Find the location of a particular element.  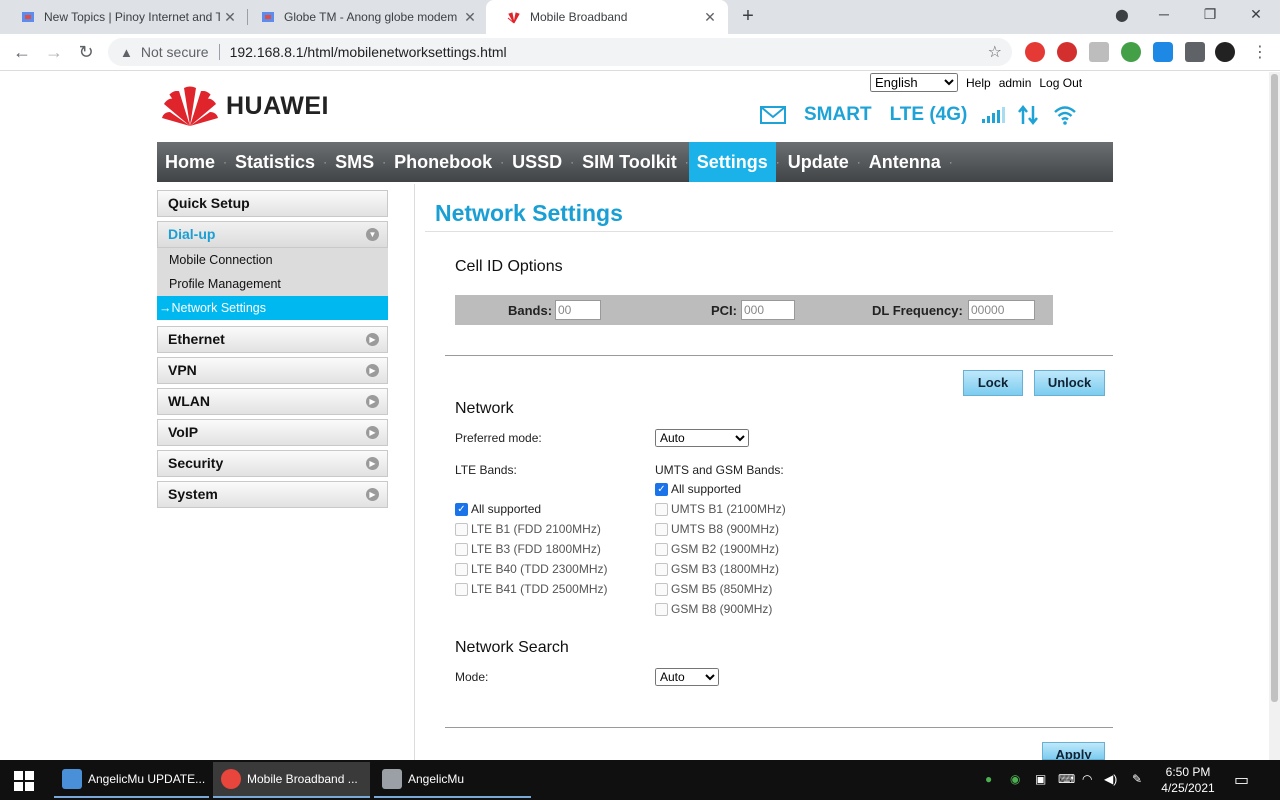

sidebar-item-ethernet: Ethernet ▶ is located at coordinates (272, 339).